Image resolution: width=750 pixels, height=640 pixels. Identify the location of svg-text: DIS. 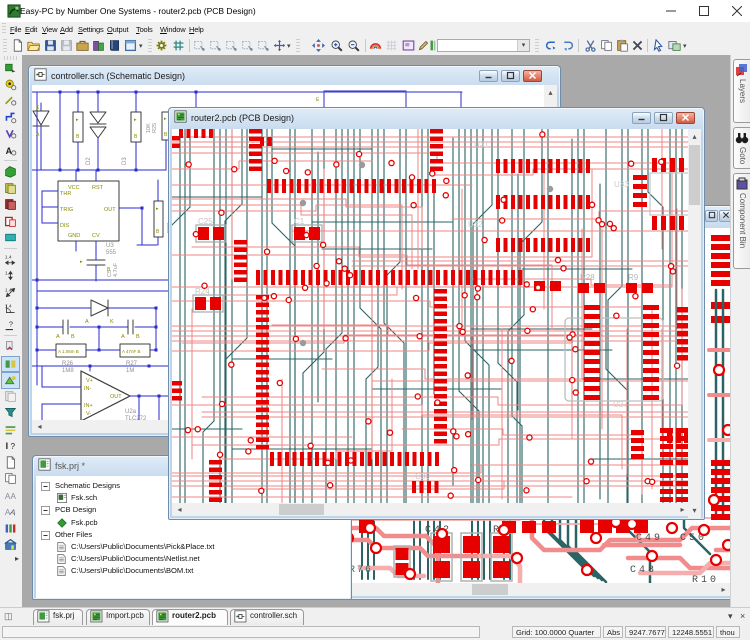
(65, 226).